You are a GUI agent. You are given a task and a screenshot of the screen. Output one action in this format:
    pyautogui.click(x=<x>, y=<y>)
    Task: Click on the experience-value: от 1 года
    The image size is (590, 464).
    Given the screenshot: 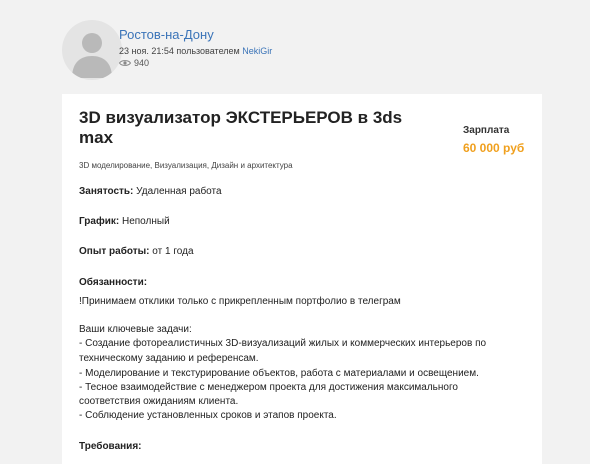 What is the action you would take?
    pyautogui.click(x=173, y=251)
    